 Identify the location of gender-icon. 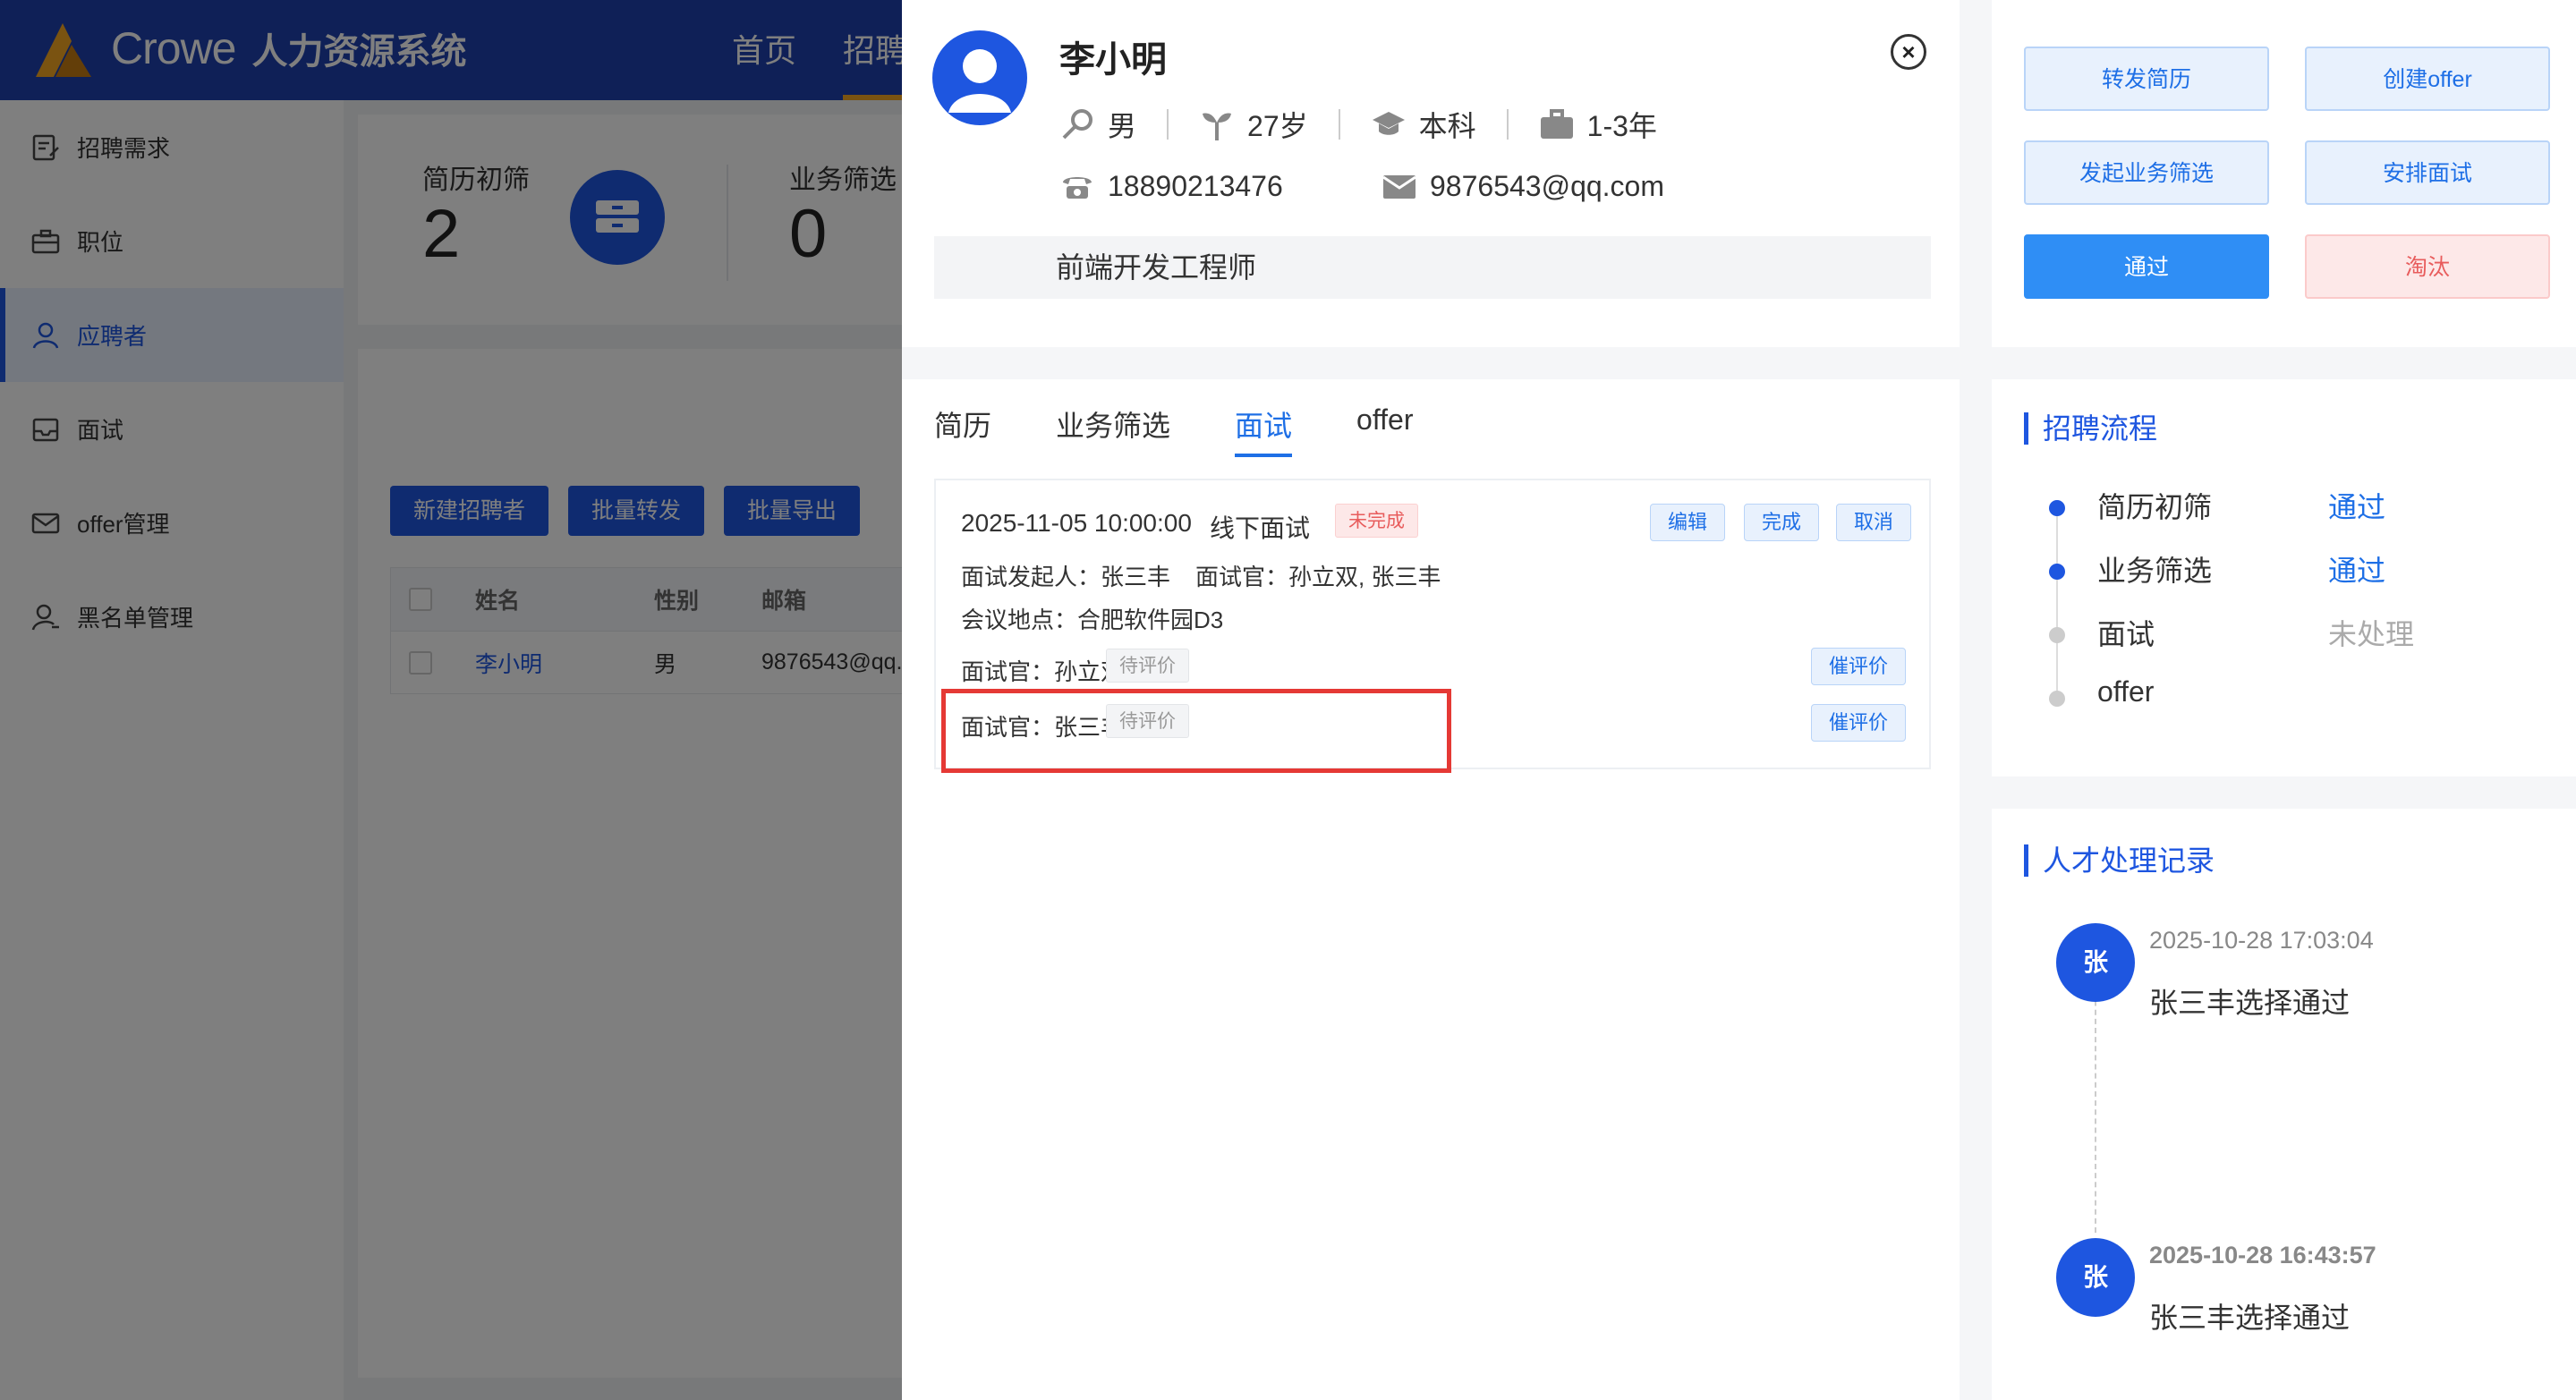
(1077, 124).